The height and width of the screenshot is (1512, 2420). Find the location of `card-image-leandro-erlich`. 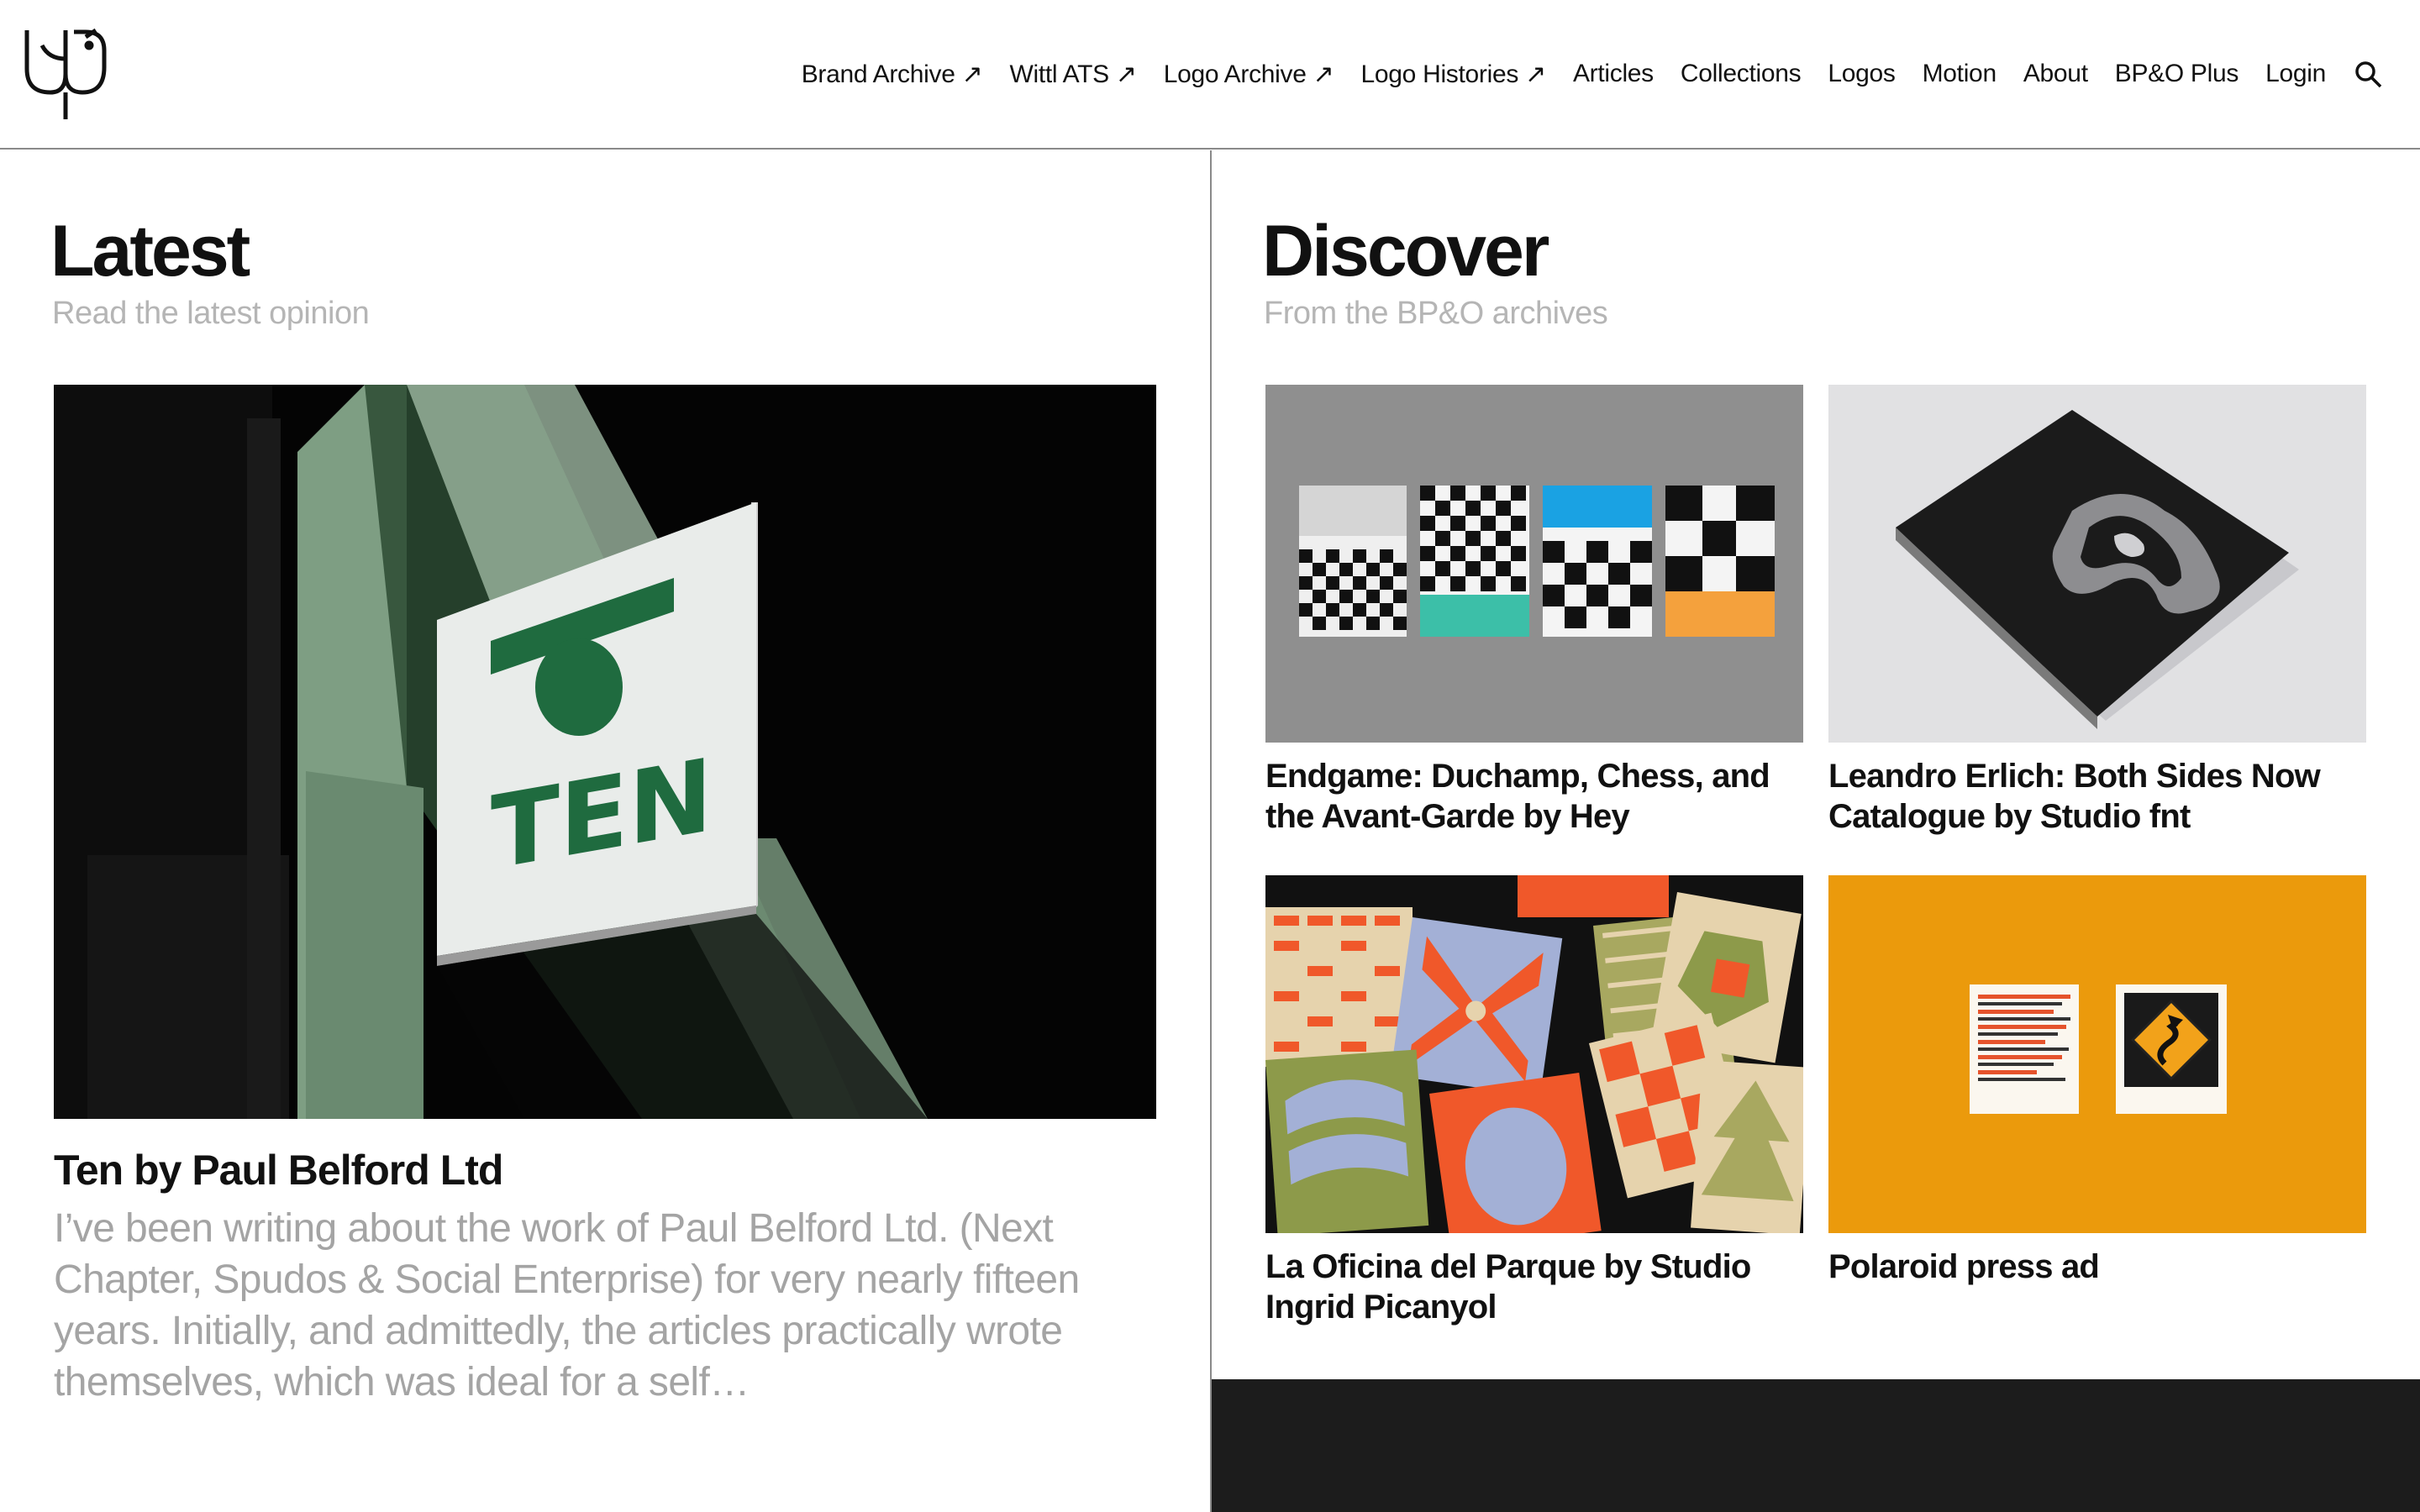

card-image-leandro-erlich is located at coordinates (2097, 564).